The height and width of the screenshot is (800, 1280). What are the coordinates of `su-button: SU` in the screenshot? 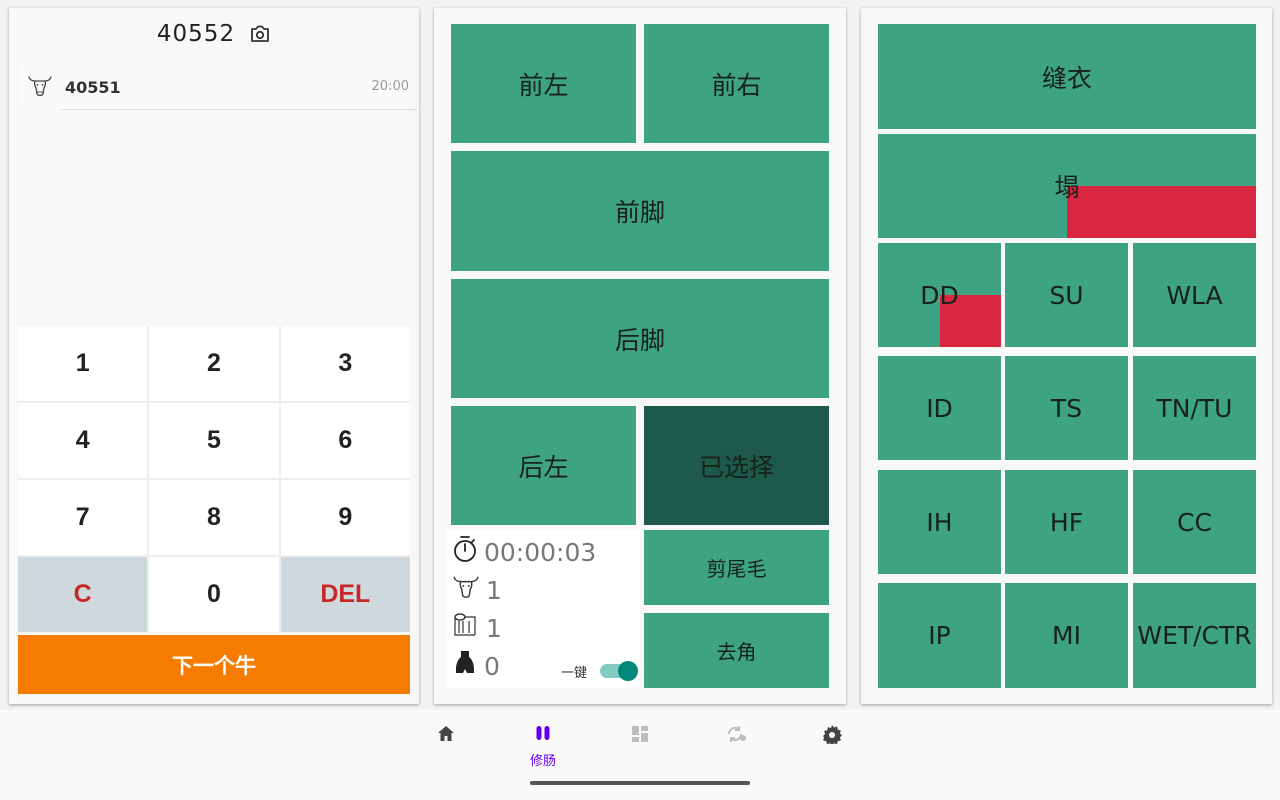 It's located at (1066, 295).